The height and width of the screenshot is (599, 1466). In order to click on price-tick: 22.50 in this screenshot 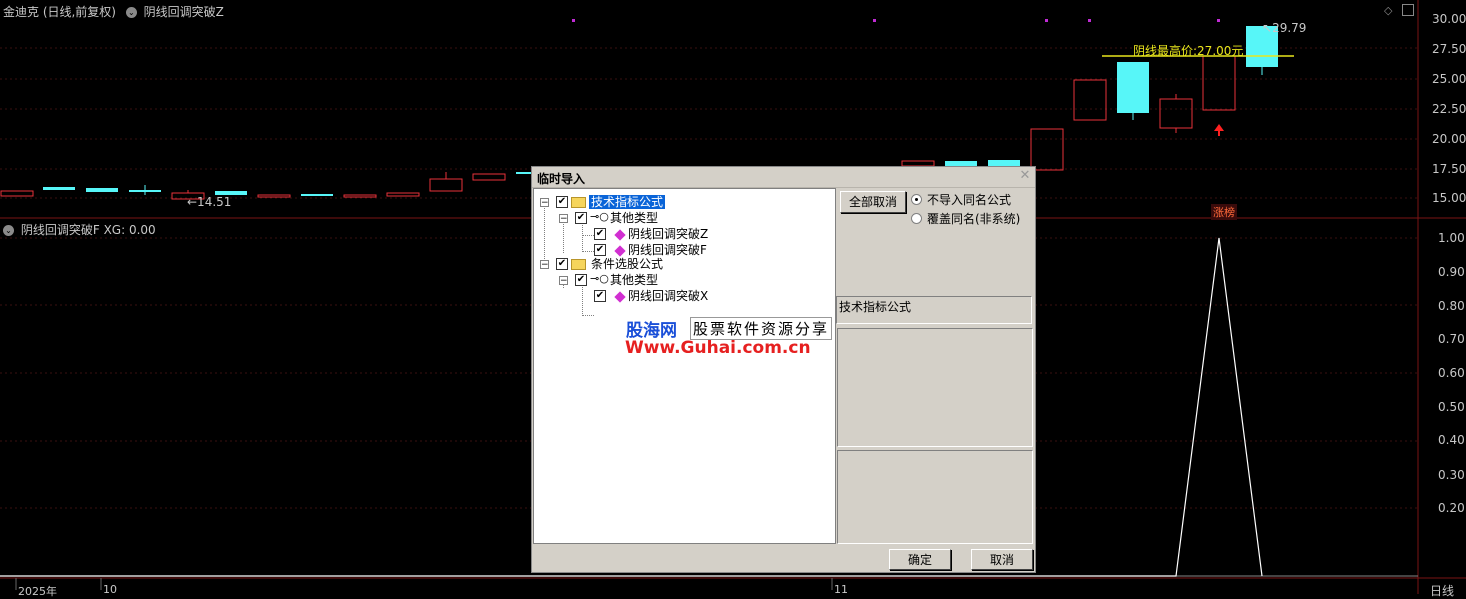, I will do `click(1449, 109)`.